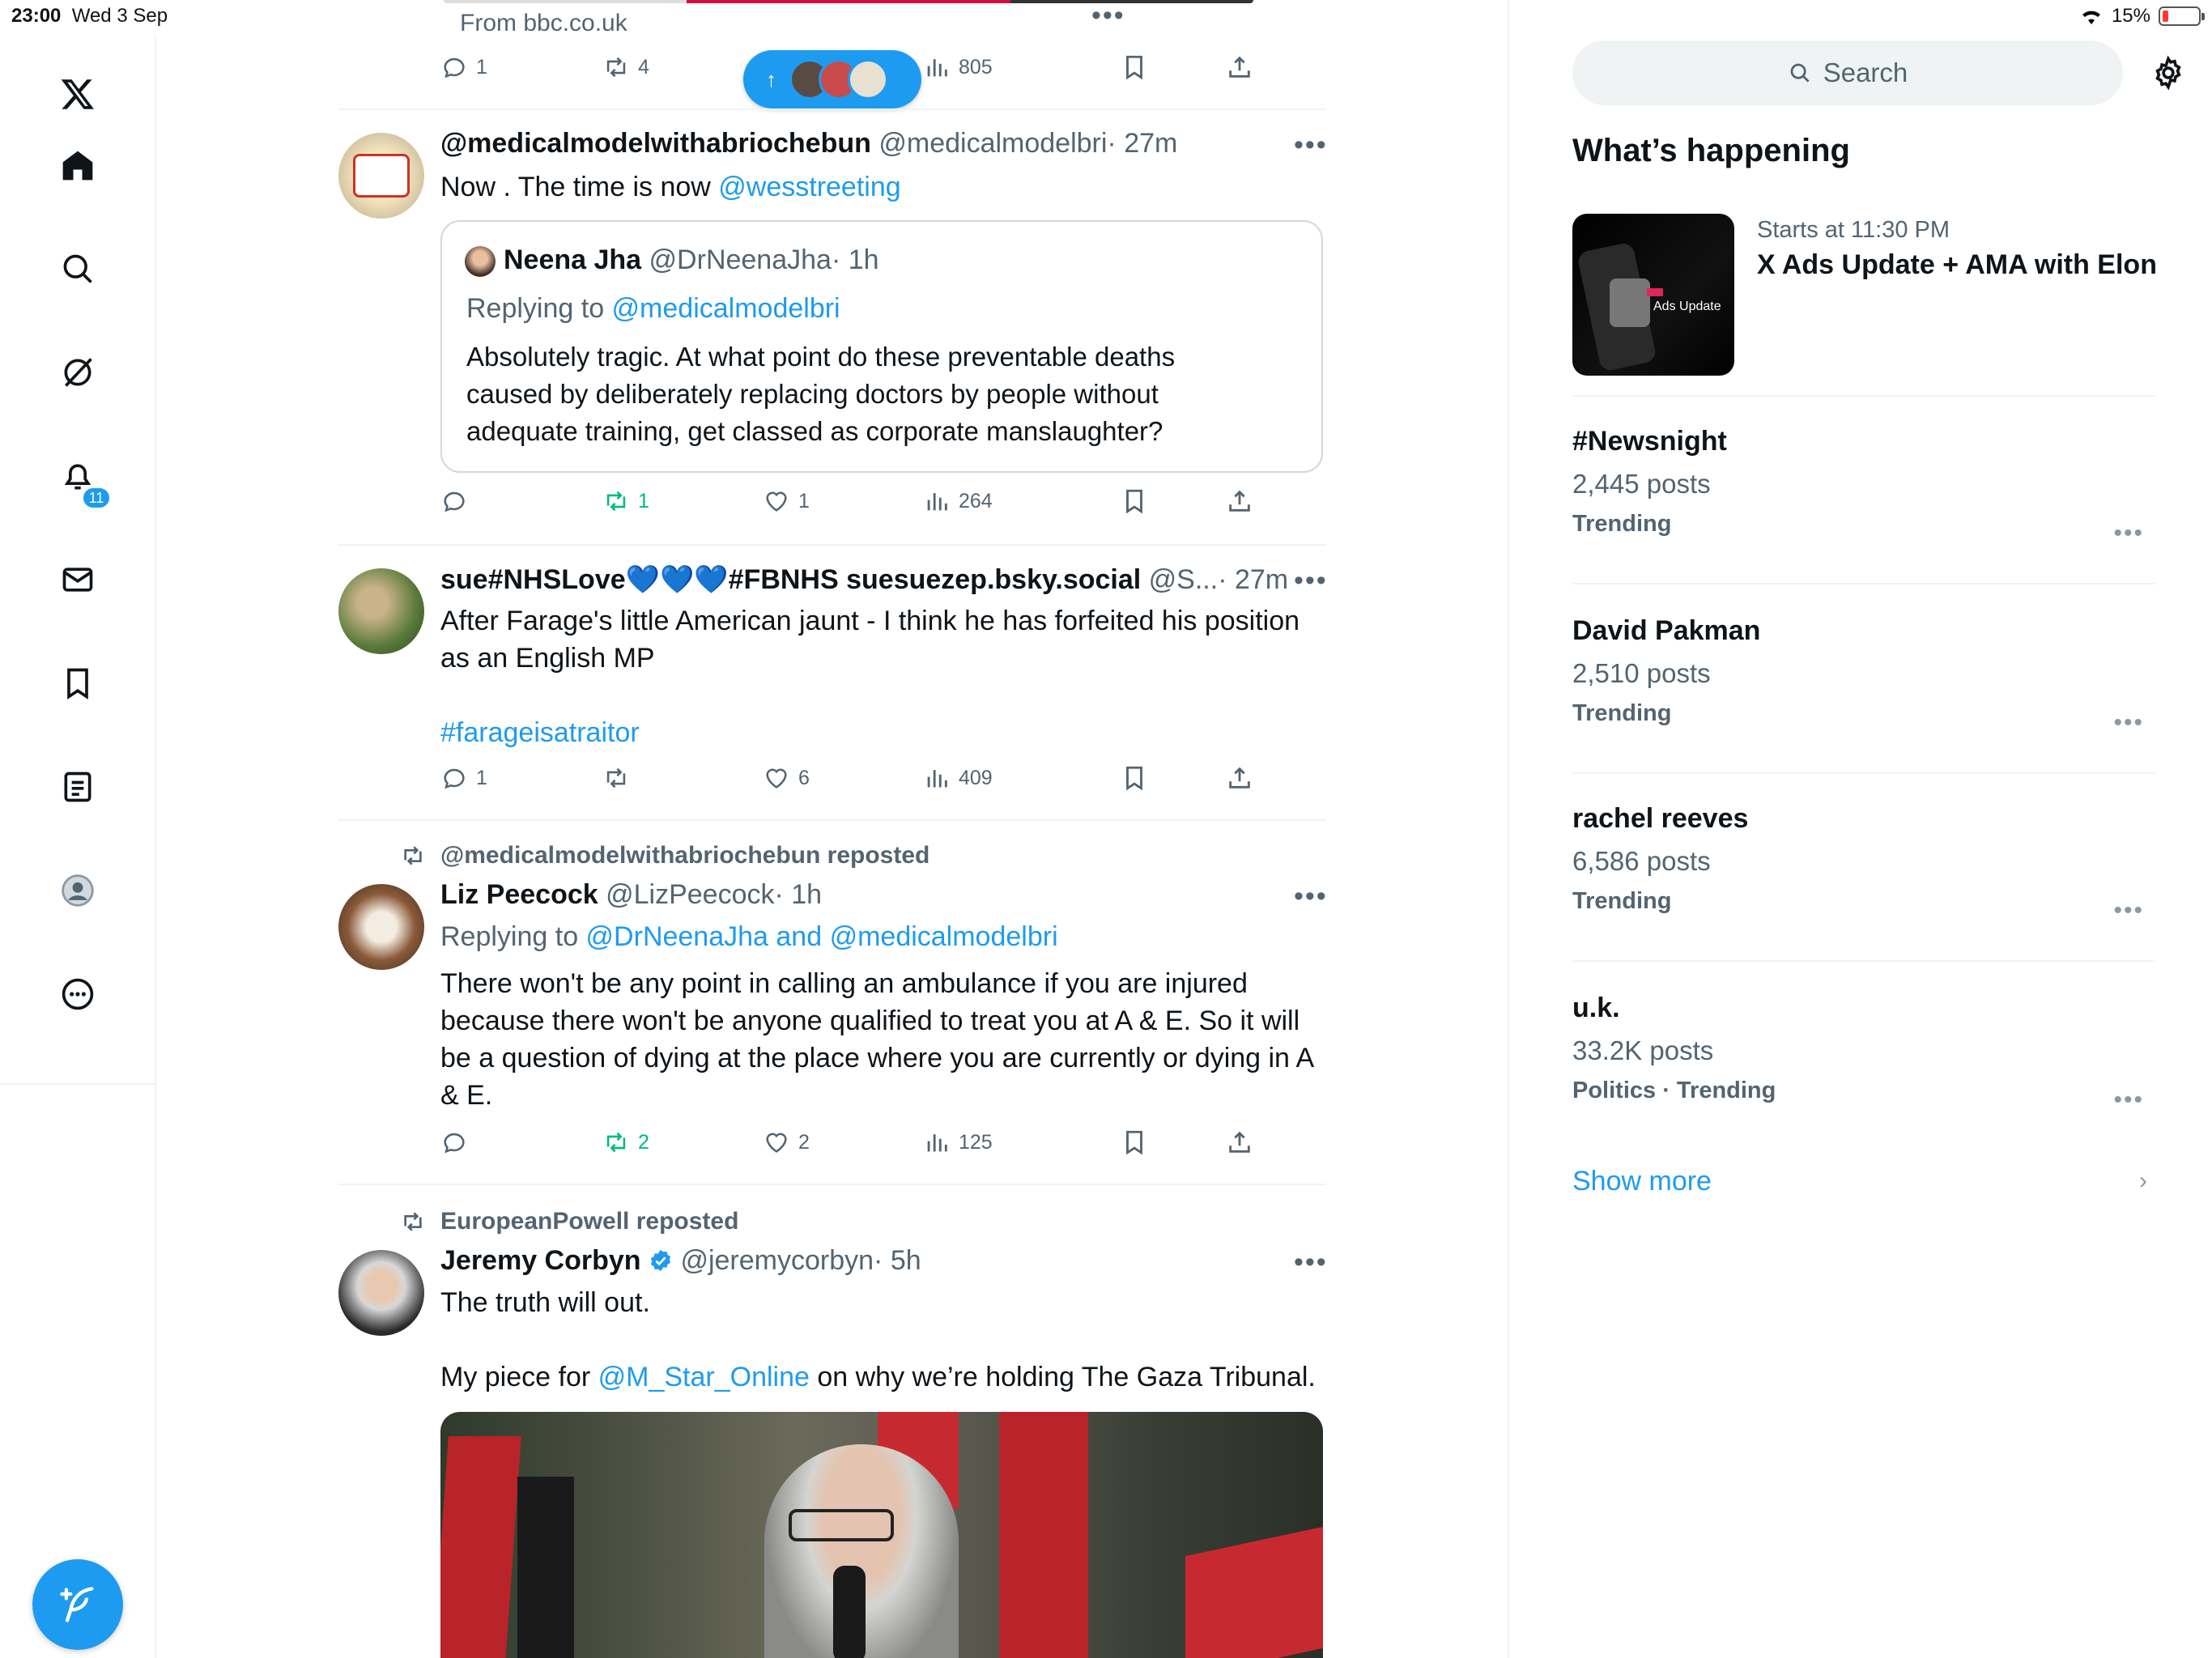  What do you see at coordinates (1800, 73) in the screenshot?
I see `search-icon` at bounding box center [1800, 73].